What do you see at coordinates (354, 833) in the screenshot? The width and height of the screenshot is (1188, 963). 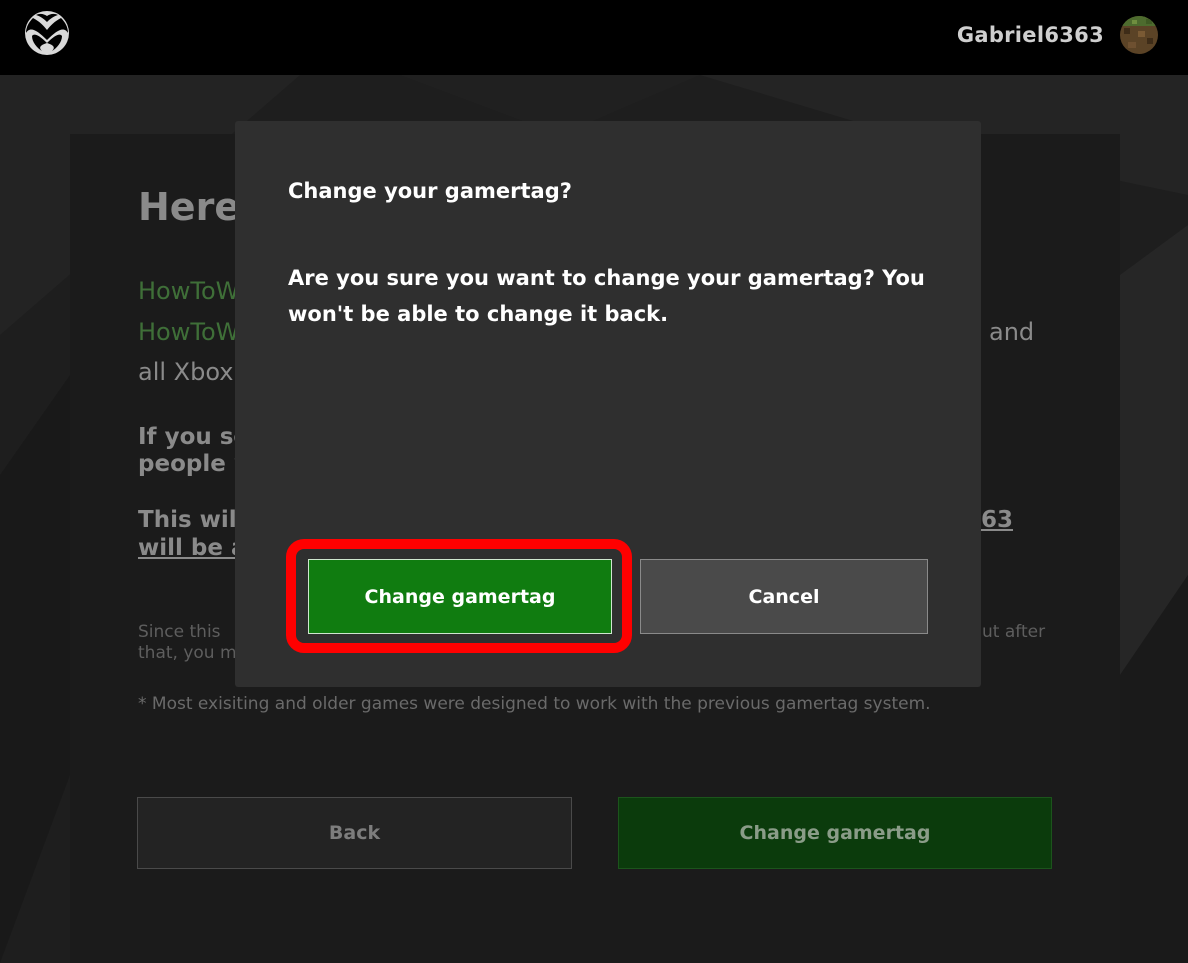 I see `back-button: Back` at bounding box center [354, 833].